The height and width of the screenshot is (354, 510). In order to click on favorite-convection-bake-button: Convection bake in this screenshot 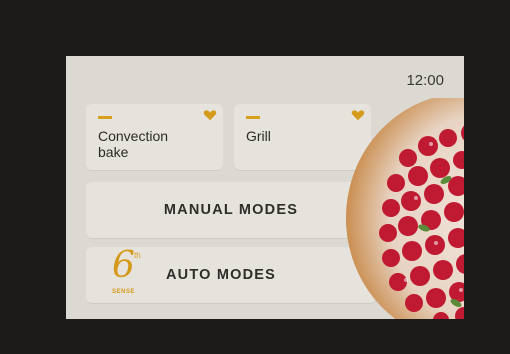, I will do `click(154, 137)`.